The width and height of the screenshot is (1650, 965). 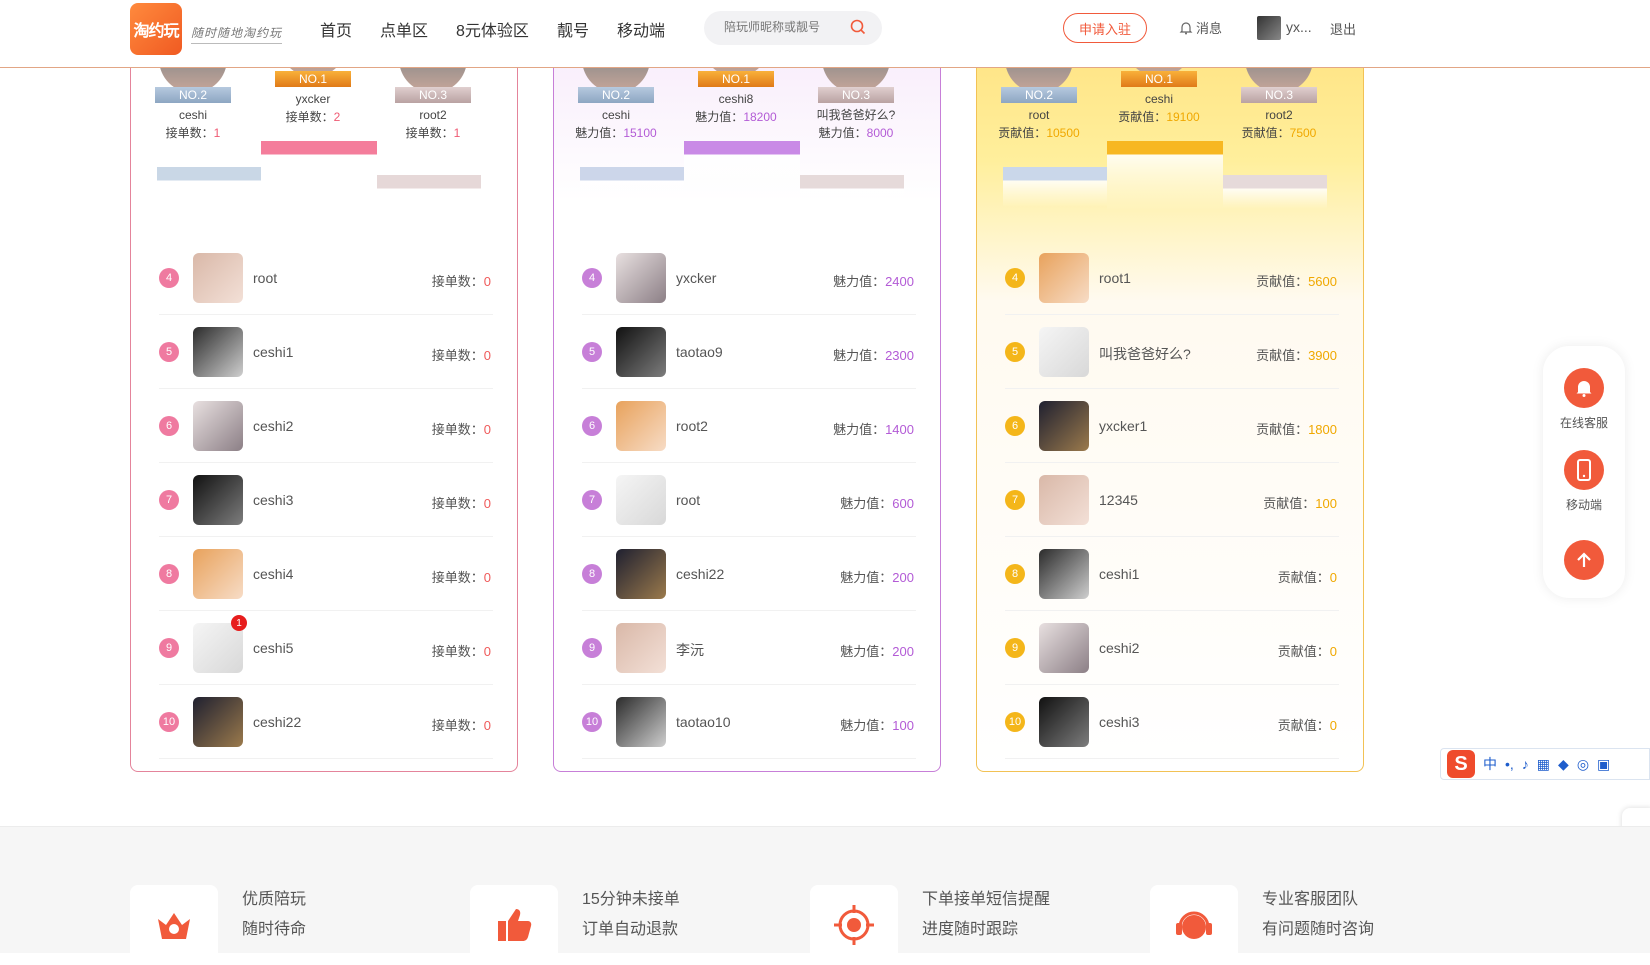 I want to click on player-name: 李沅, so click(x=690, y=650).